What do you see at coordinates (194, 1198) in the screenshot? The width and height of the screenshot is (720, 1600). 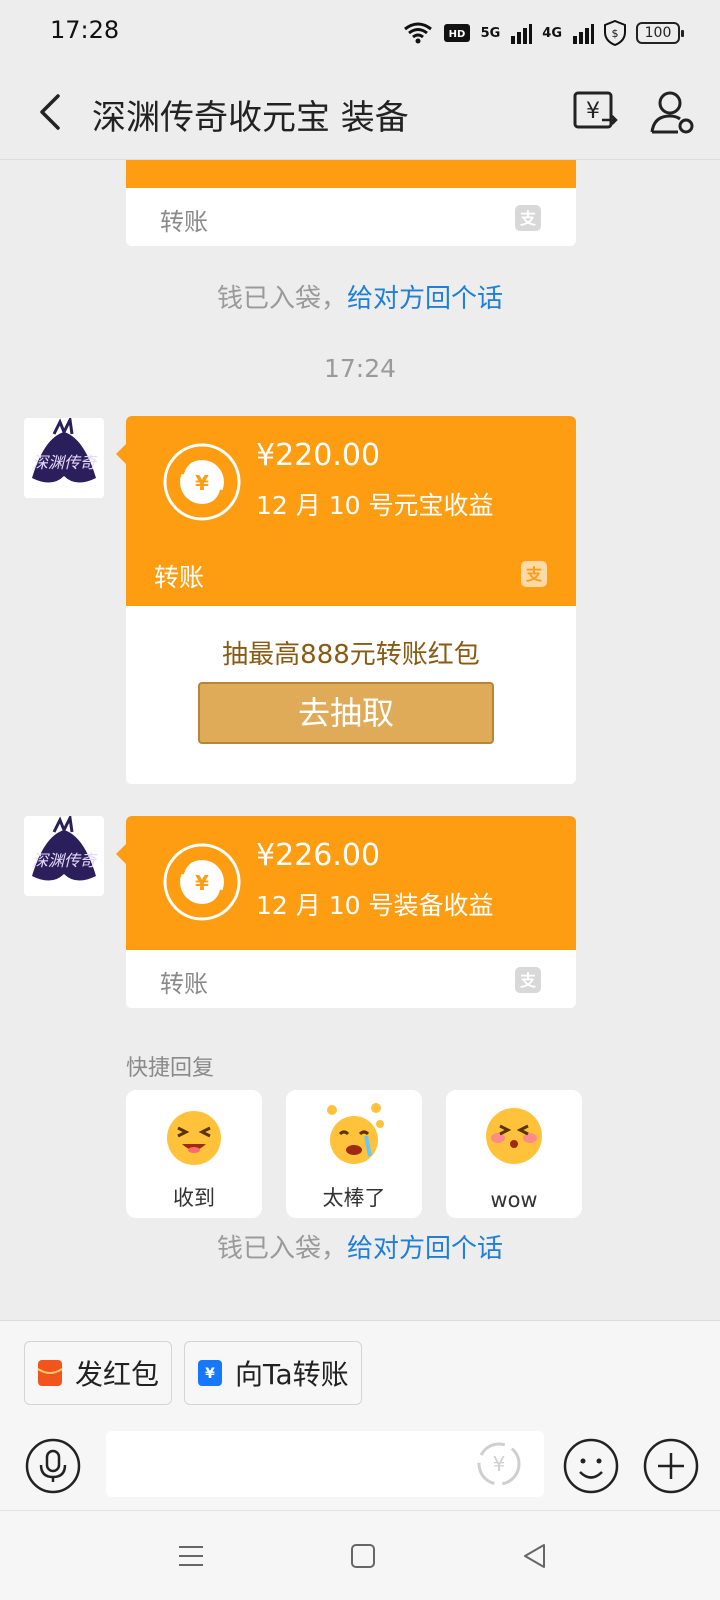 I see `quick-reply-label: 收到` at bounding box center [194, 1198].